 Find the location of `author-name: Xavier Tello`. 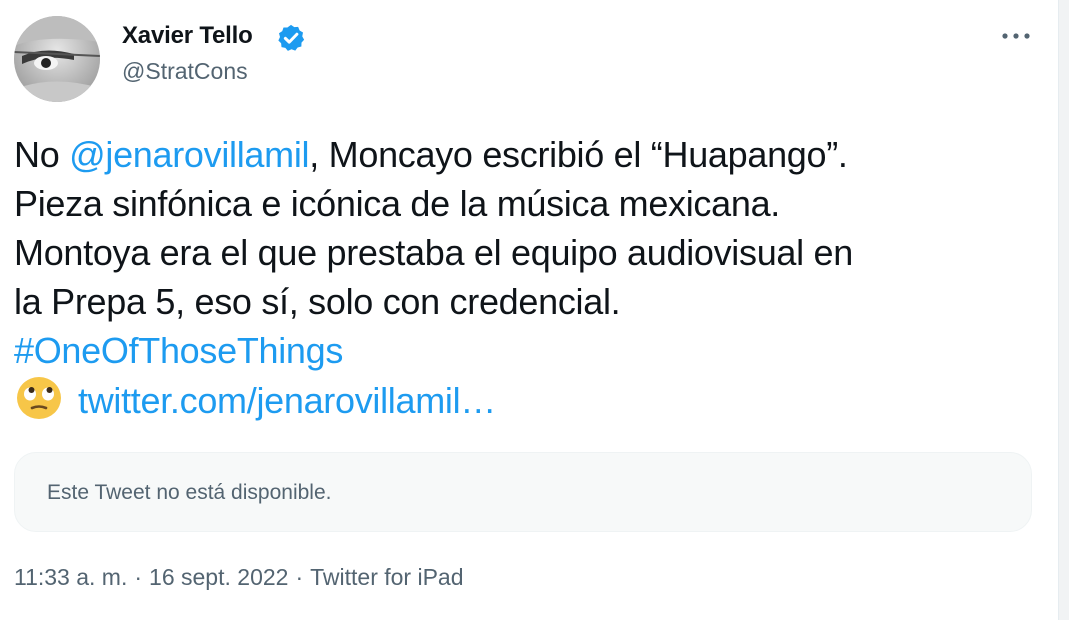

author-name: Xavier Tello is located at coordinates (187, 36).